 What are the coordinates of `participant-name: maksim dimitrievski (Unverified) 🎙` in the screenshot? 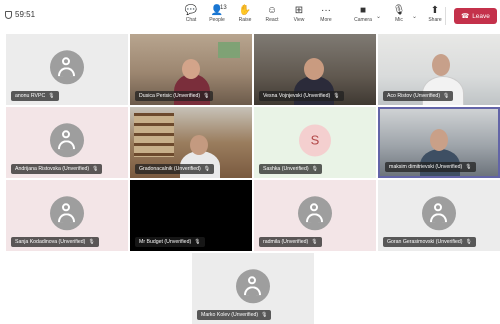 It's located at (430, 167).